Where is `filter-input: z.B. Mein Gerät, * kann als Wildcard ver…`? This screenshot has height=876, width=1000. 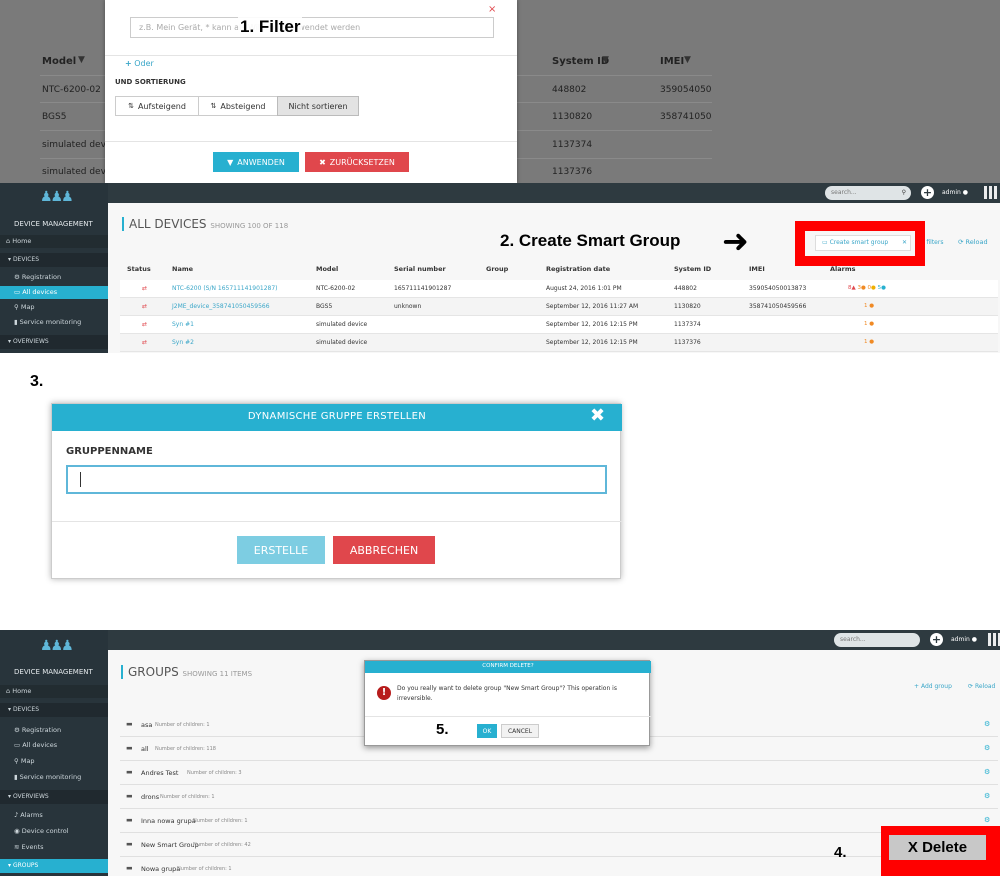
filter-input: z.B. Mein Gerät, * kann als Wildcard ver… is located at coordinates (312, 27).